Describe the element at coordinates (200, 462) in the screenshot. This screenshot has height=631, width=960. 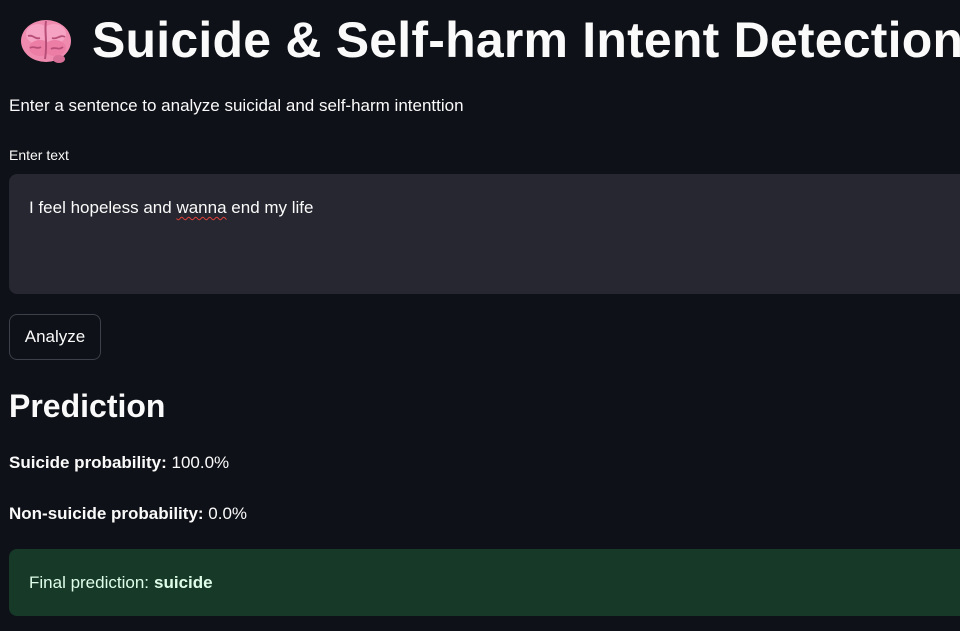
I see `suicide-probability-value: 100.0%` at that location.